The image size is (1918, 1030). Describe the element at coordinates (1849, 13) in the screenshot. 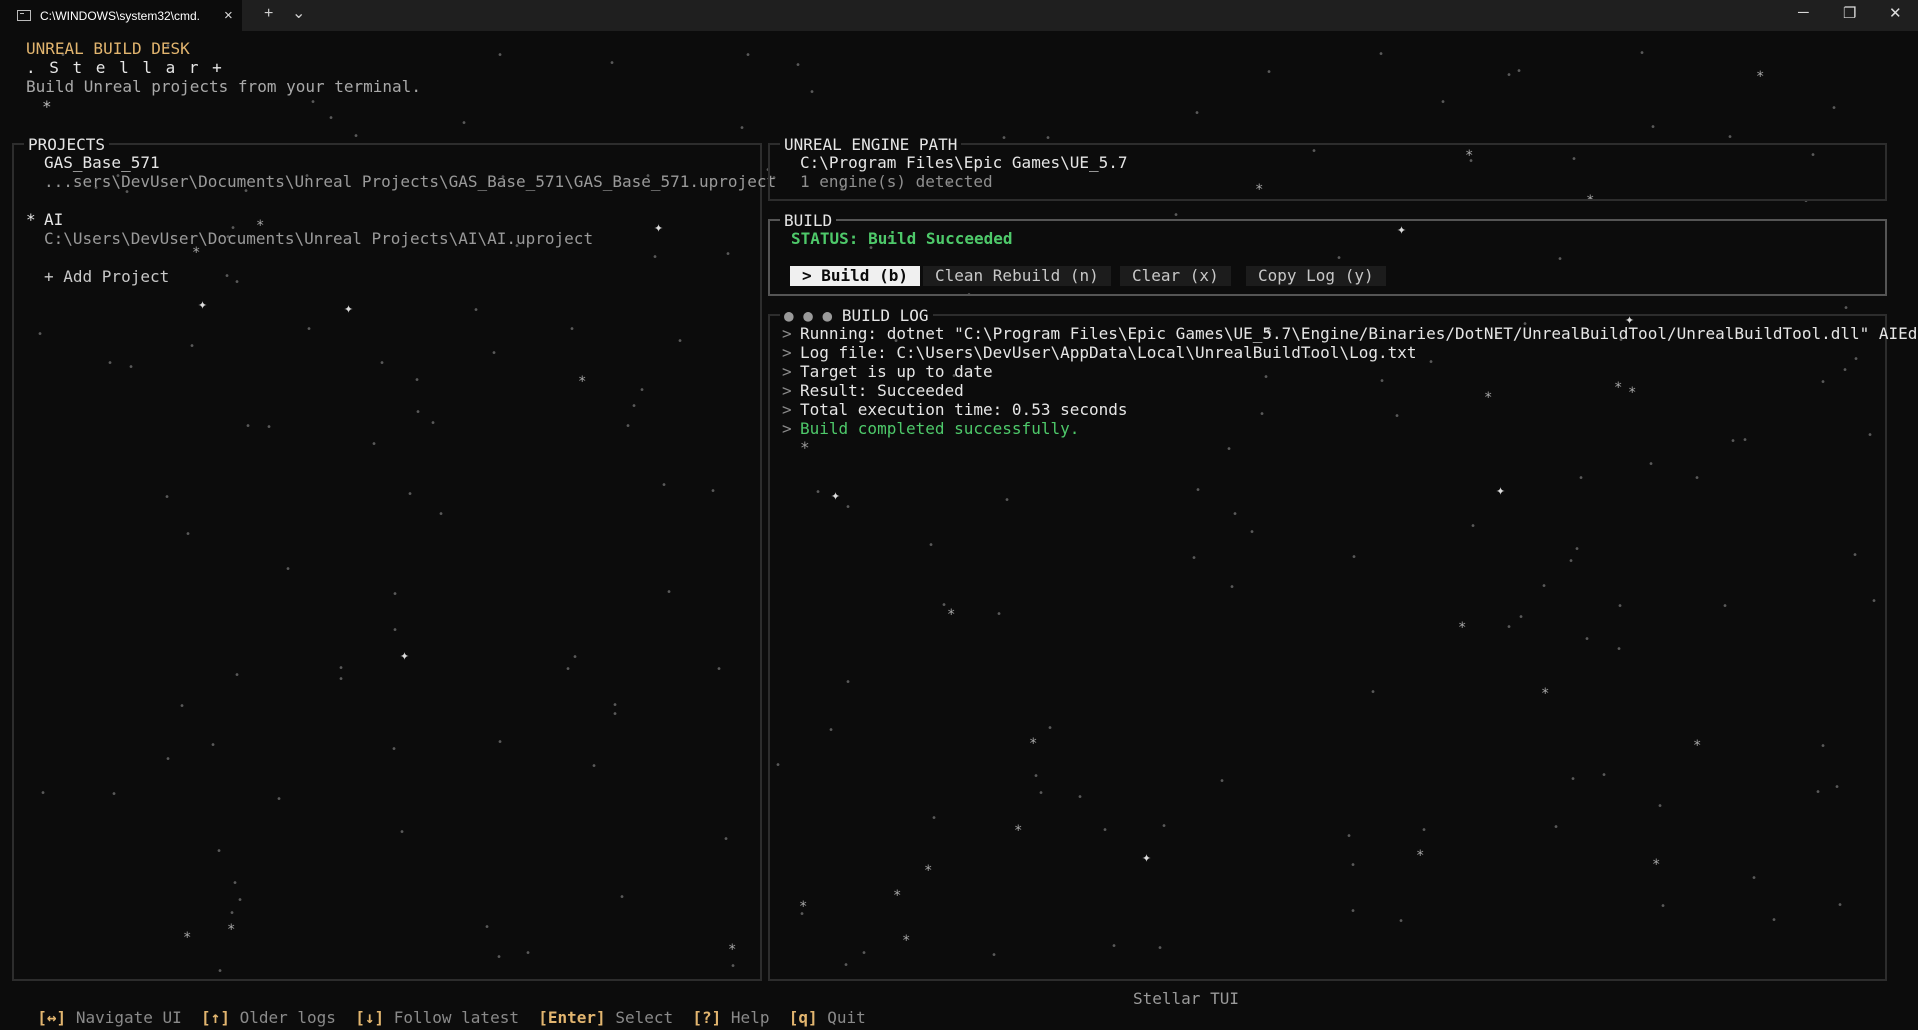

I see `maximize-button: ❐` at that location.